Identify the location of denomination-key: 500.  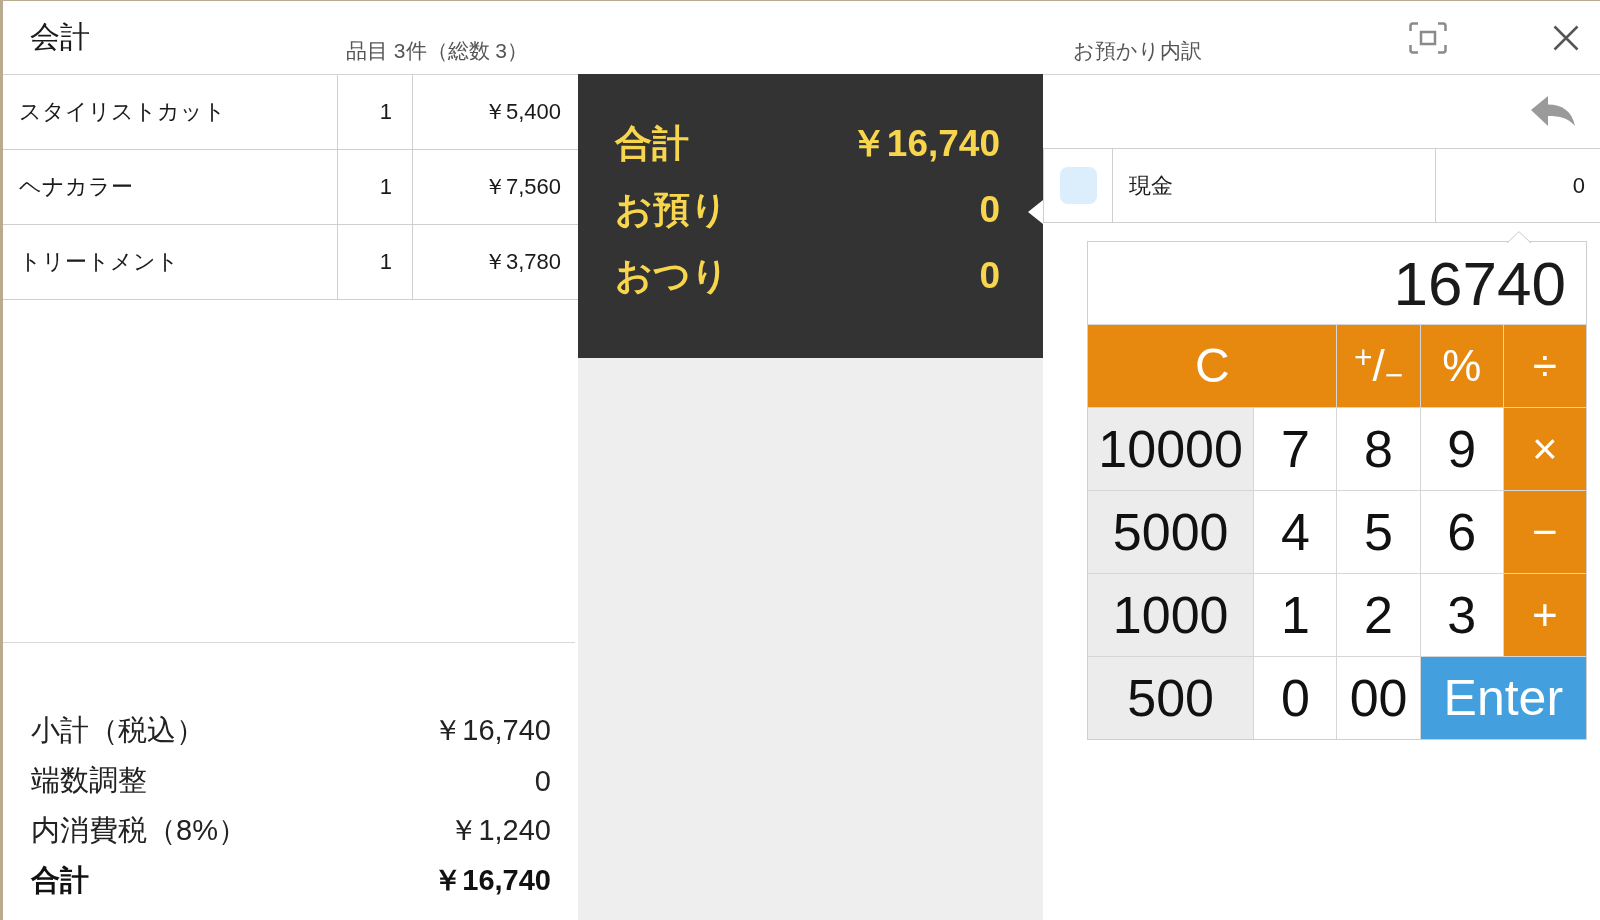
(1171, 698).